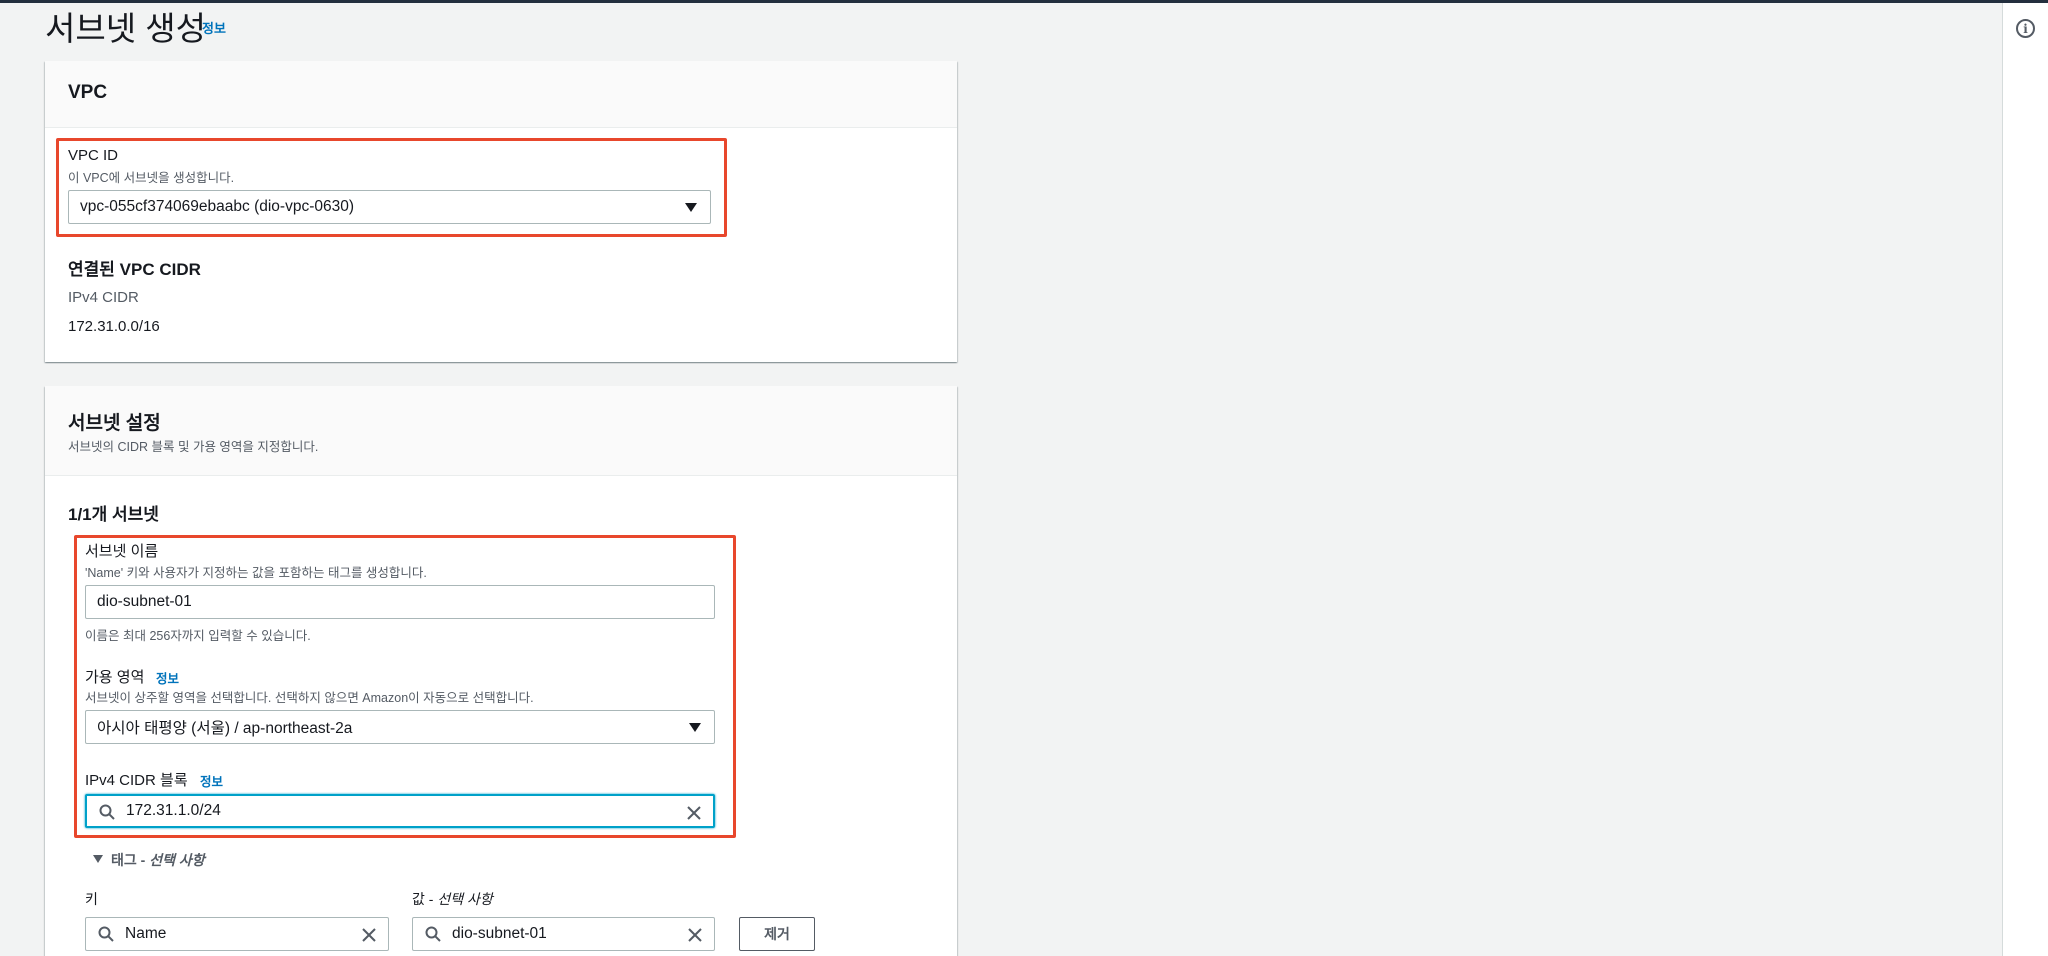  I want to click on tag-key-label: 키, so click(91, 899).